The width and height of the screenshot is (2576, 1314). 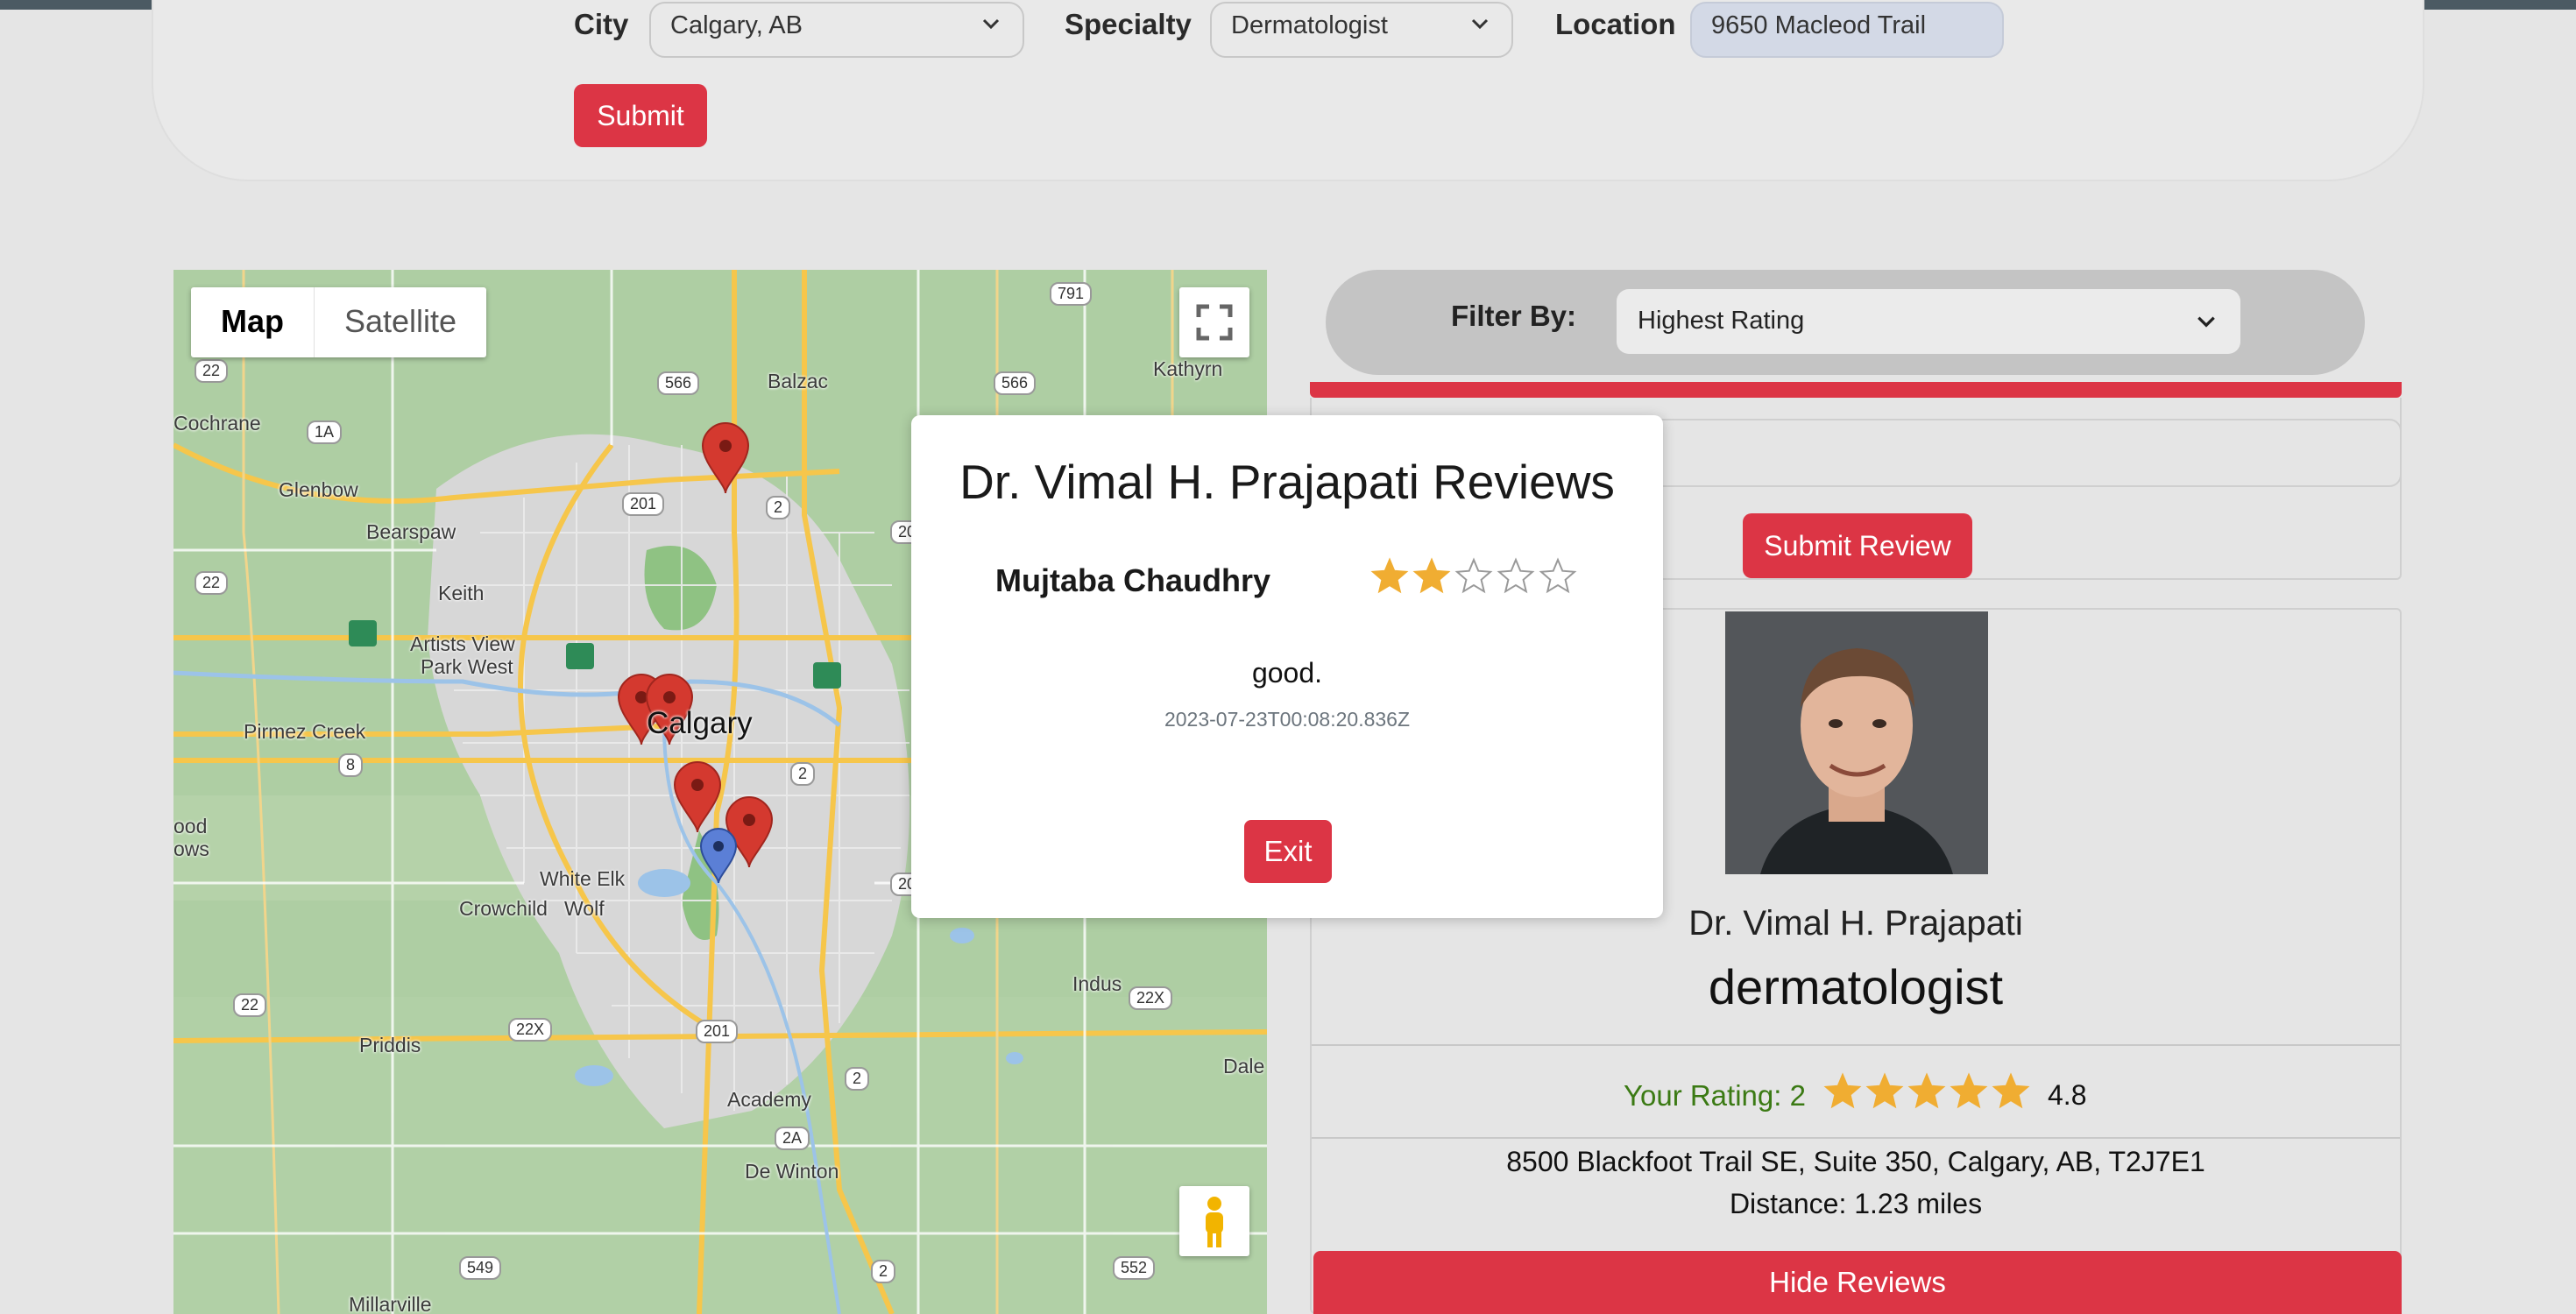 What do you see at coordinates (190, 826) in the screenshot?
I see `map-label: ood` at bounding box center [190, 826].